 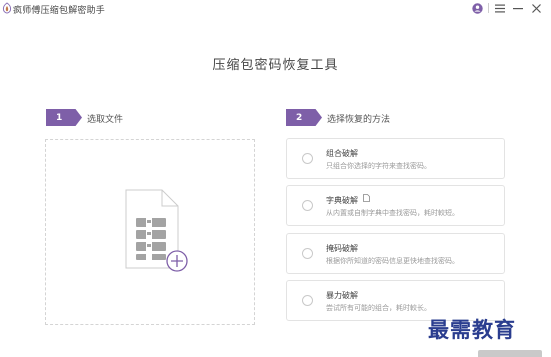 I want to click on menu-button, so click(x=500, y=8).